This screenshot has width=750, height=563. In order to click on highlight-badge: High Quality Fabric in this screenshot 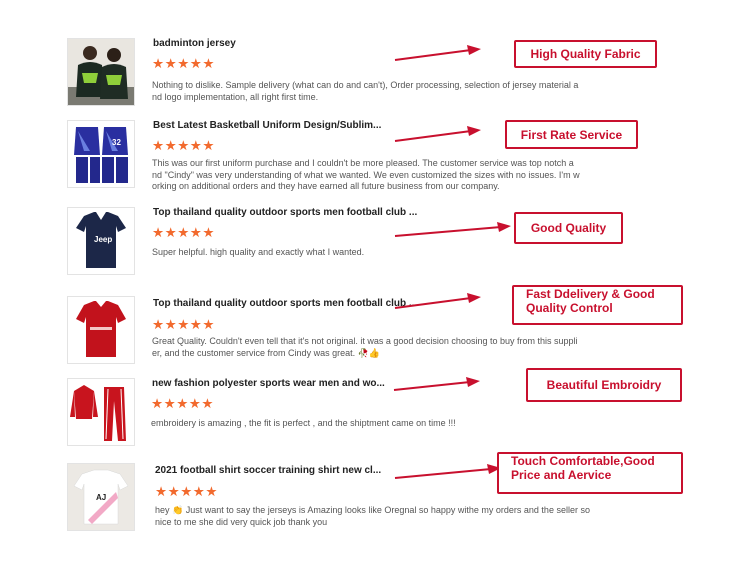, I will do `click(585, 54)`.